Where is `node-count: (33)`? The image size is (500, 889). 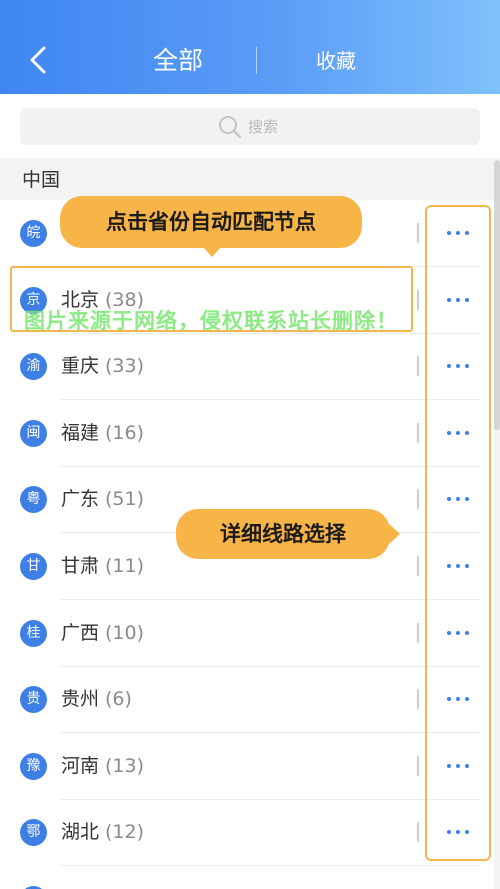
node-count: (33) is located at coordinates (125, 366).